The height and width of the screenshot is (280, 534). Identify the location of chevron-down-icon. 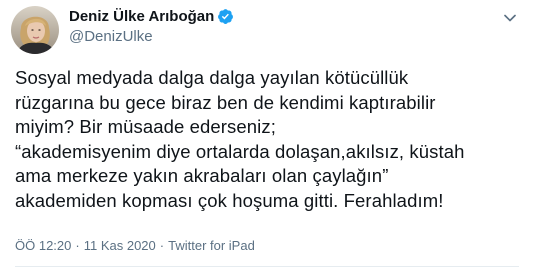
(510, 18).